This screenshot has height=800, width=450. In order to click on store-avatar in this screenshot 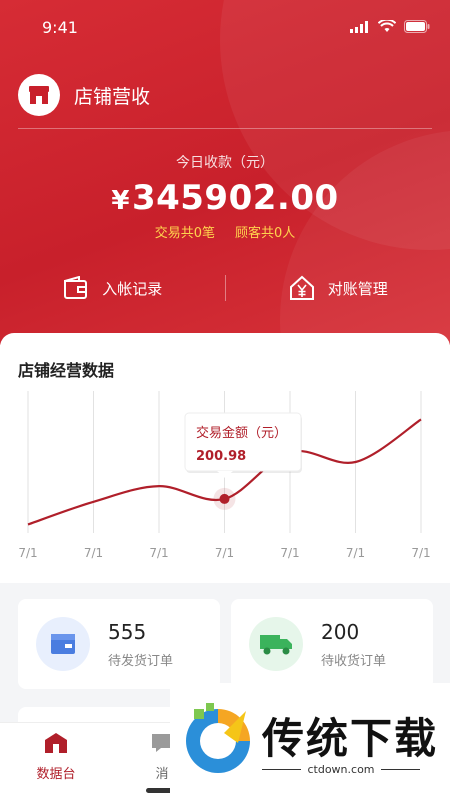, I will do `click(39, 95)`.